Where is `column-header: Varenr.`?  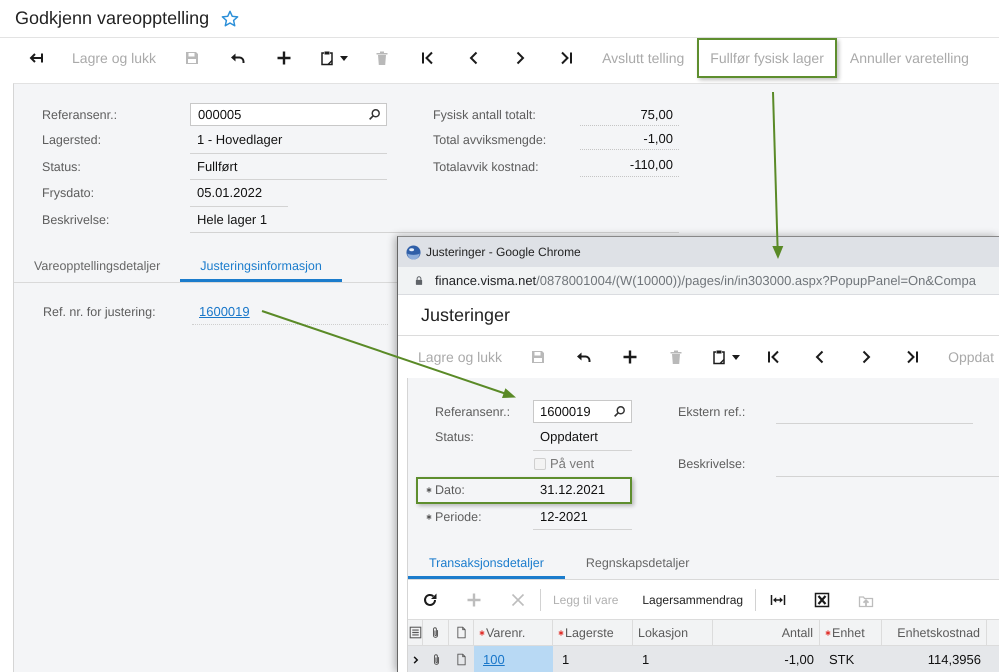
column-header: Varenr. is located at coordinates (513, 632).